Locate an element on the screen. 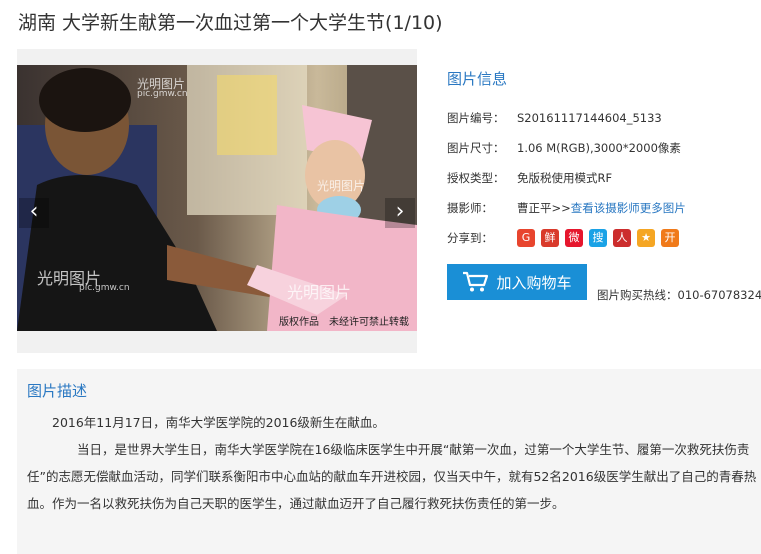 The image size is (761, 554). sohu-share-icon: 搜 is located at coordinates (598, 238).